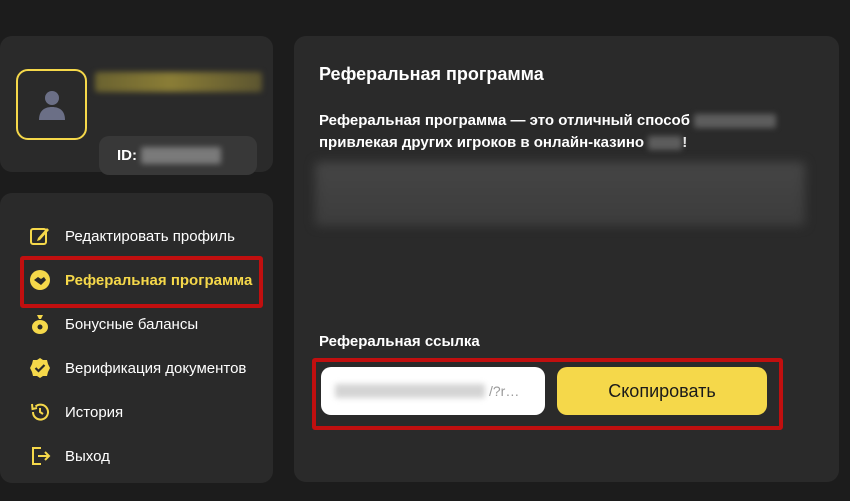 Image resolution: width=850 pixels, height=501 pixels. Describe the element at coordinates (40, 324) in the screenshot. I see `money-bag-icon` at that location.